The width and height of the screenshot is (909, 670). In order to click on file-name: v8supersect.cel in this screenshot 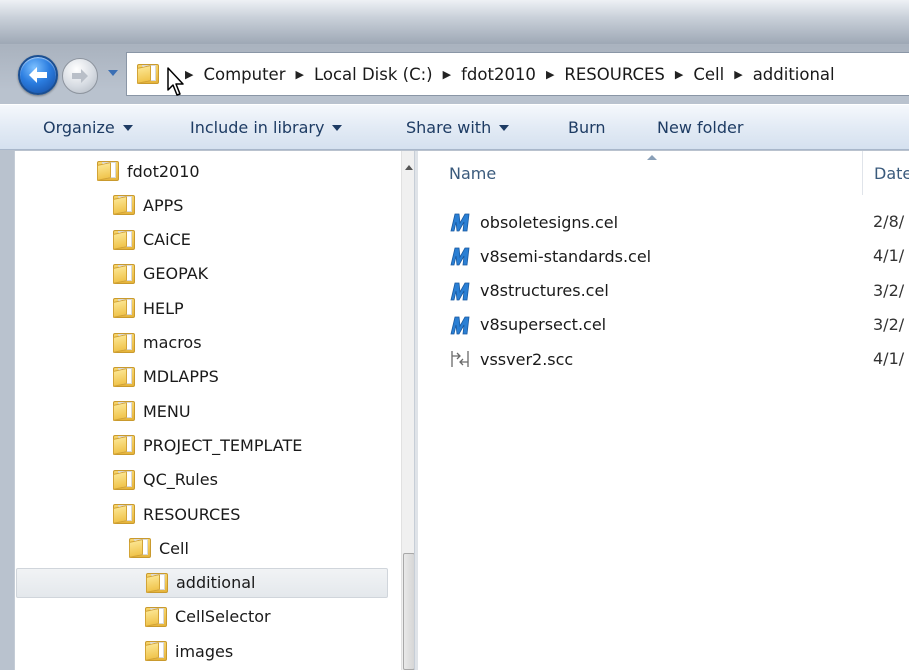, I will do `click(543, 325)`.